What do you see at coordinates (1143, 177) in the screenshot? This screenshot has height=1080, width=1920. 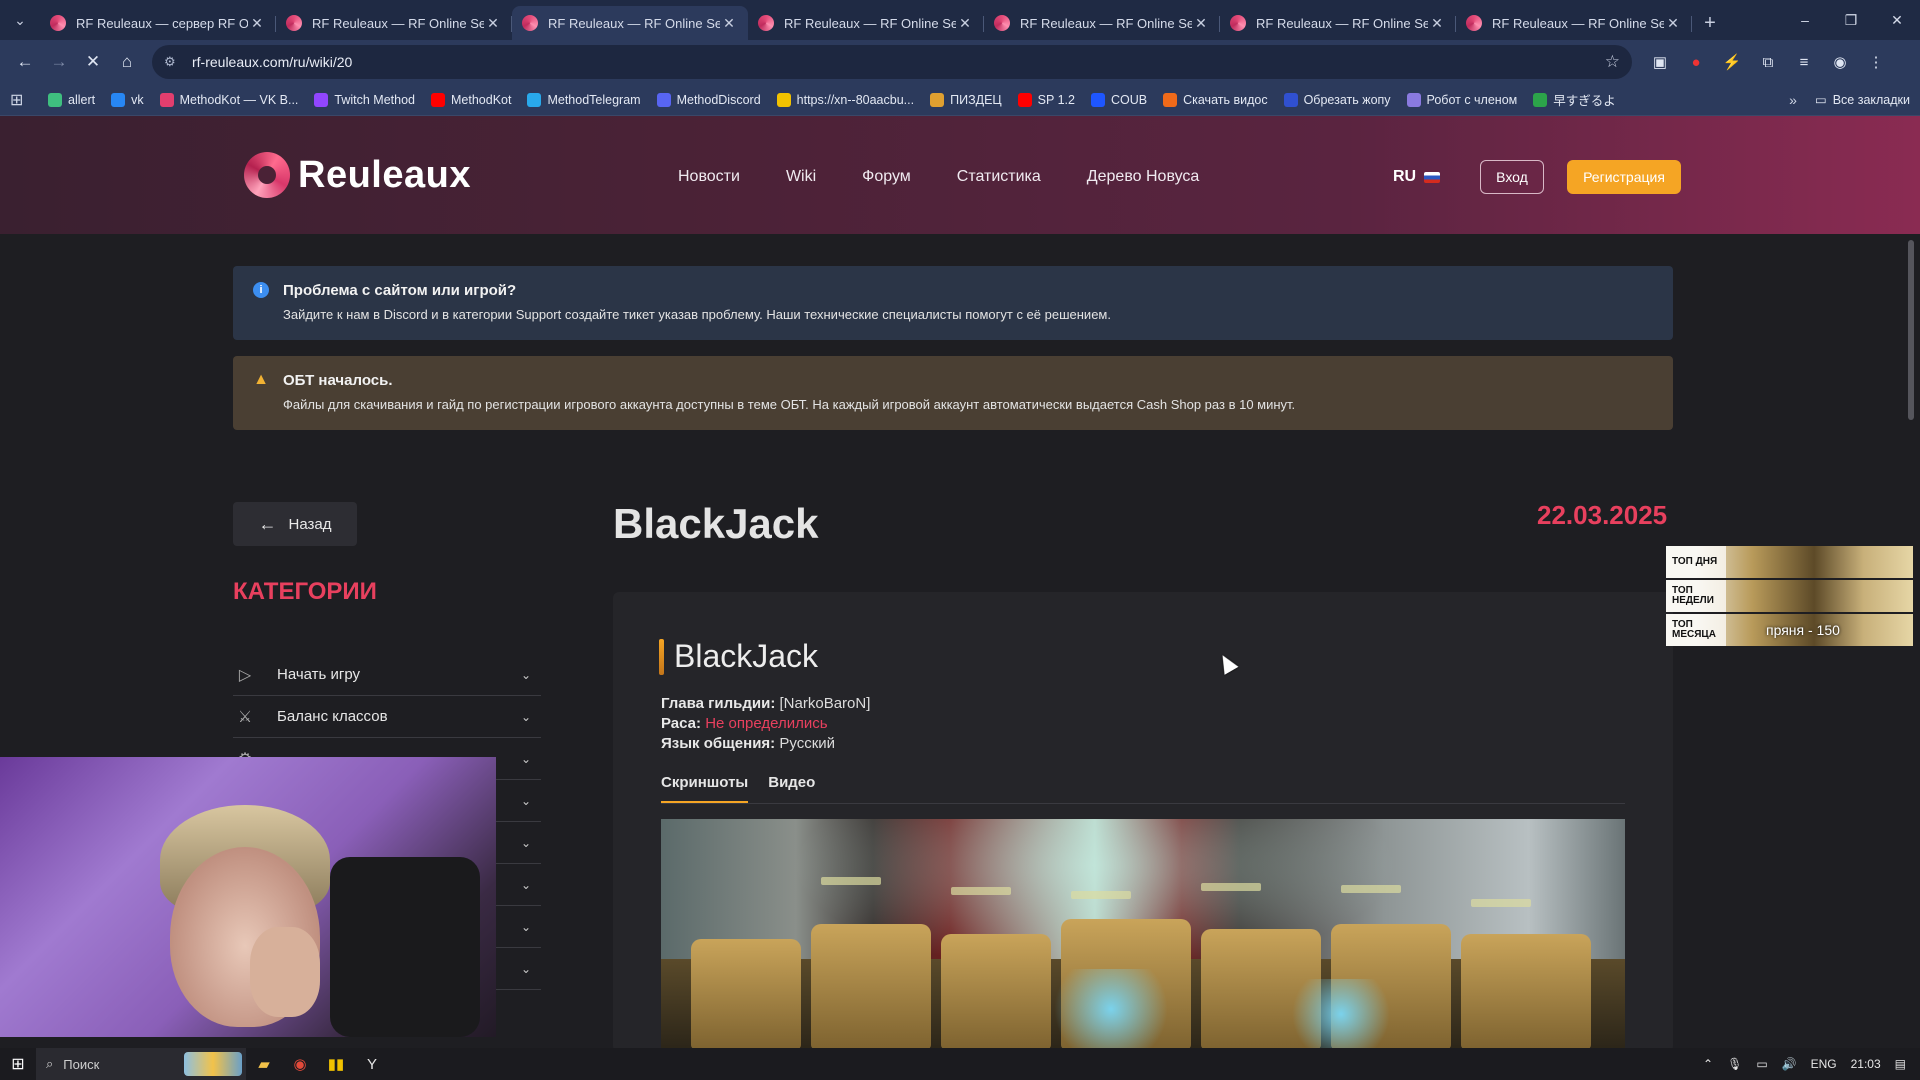 I see `nav-novus-tree: Дерево Новуса` at bounding box center [1143, 177].